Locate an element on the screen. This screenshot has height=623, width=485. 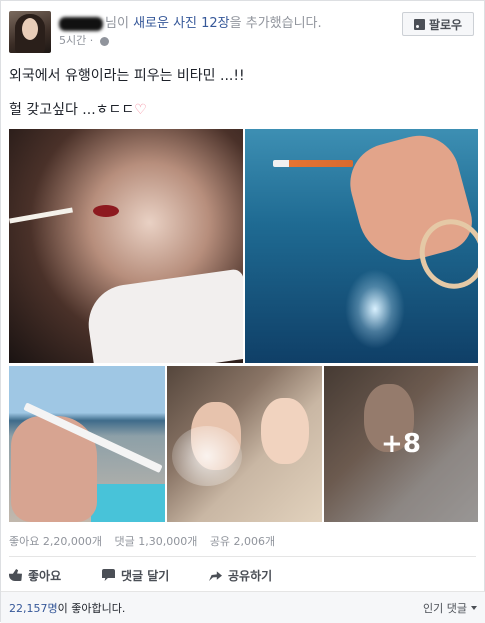
post-text-line-1: 외국에서 유행이라는 피우는 비타민 ...!! is located at coordinates (127, 76).